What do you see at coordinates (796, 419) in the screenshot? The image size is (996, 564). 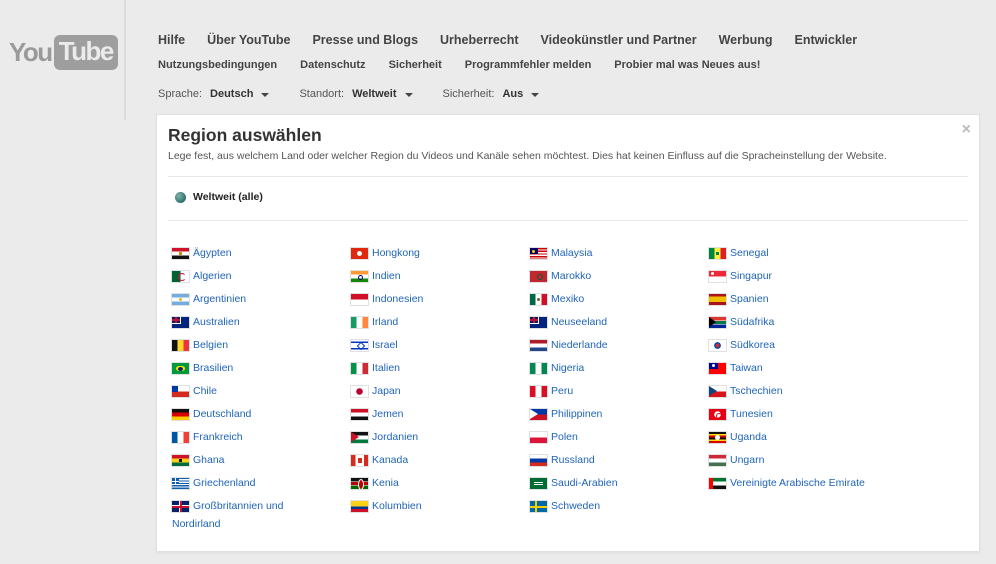 I see `country-item-tunesien: Tunesien` at bounding box center [796, 419].